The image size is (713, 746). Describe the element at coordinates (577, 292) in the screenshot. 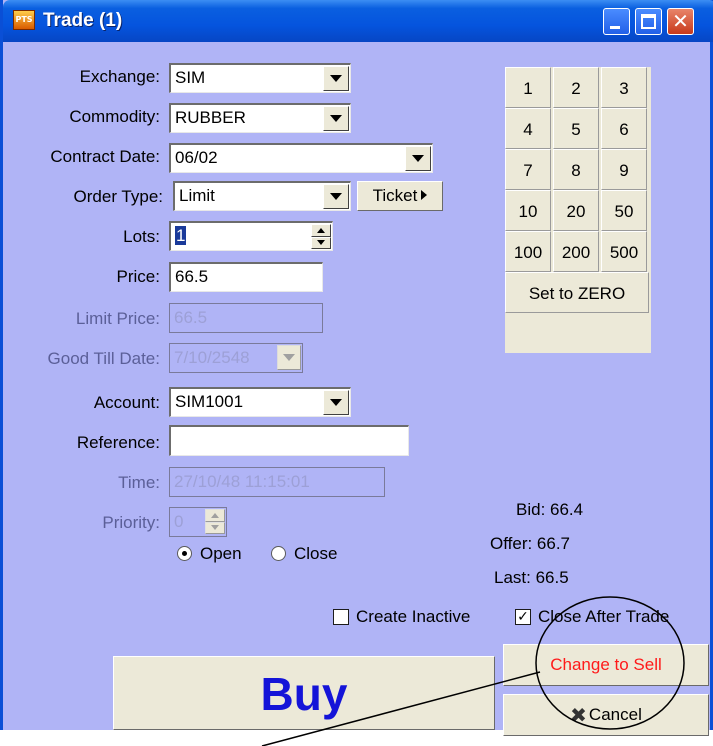

I see `set-to-zero-button: Set to ZERO` at that location.